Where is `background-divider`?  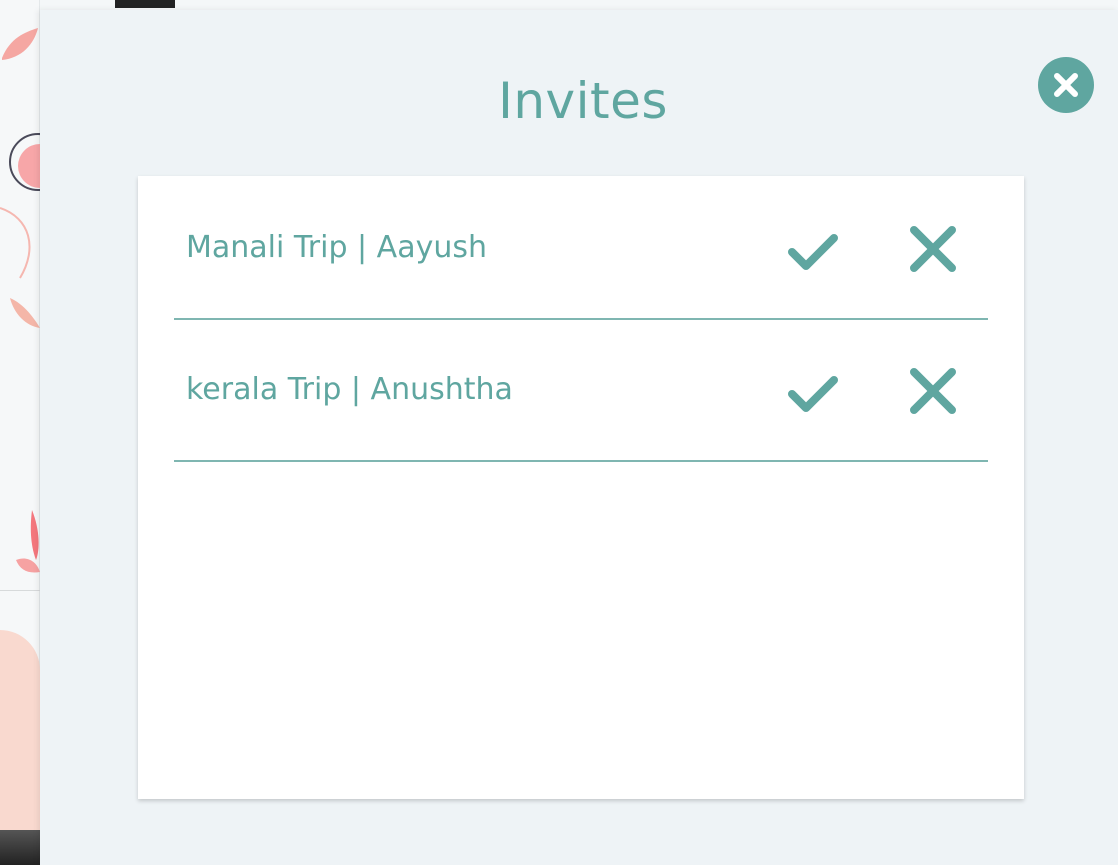
background-divider is located at coordinates (20, 590).